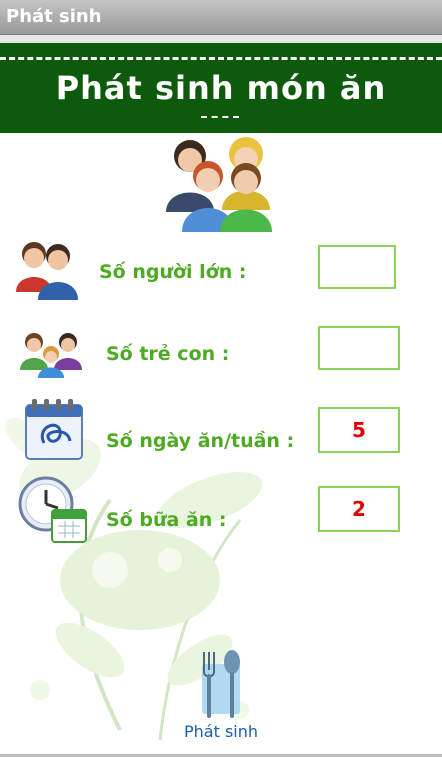 The width and height of the screenshot is (442, 757). What do you see at coordinates (359, 430) in the screenshot?
I see `days-per-week-input` at bounding box center [359, 430].